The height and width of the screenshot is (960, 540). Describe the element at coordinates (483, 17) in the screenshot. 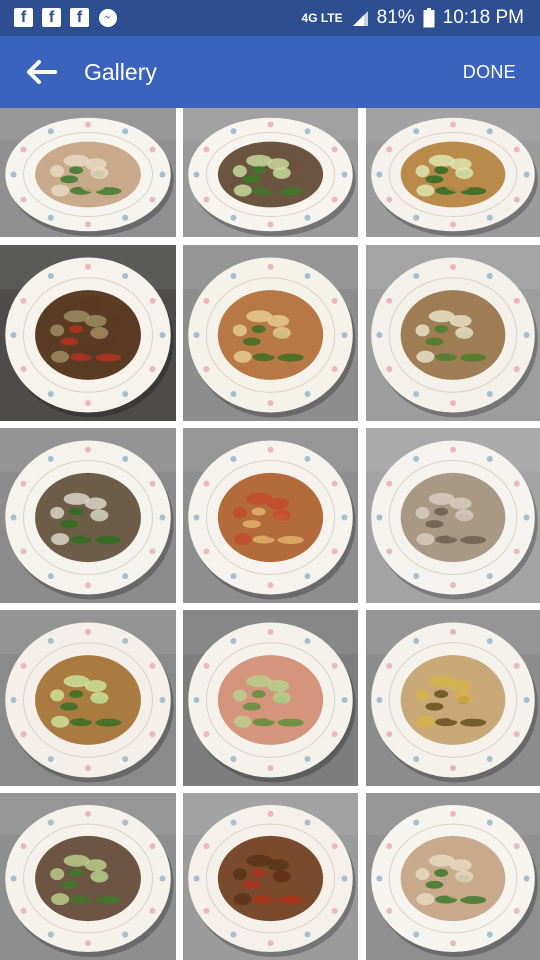

I see `clock: 10:18 PM` at that location.